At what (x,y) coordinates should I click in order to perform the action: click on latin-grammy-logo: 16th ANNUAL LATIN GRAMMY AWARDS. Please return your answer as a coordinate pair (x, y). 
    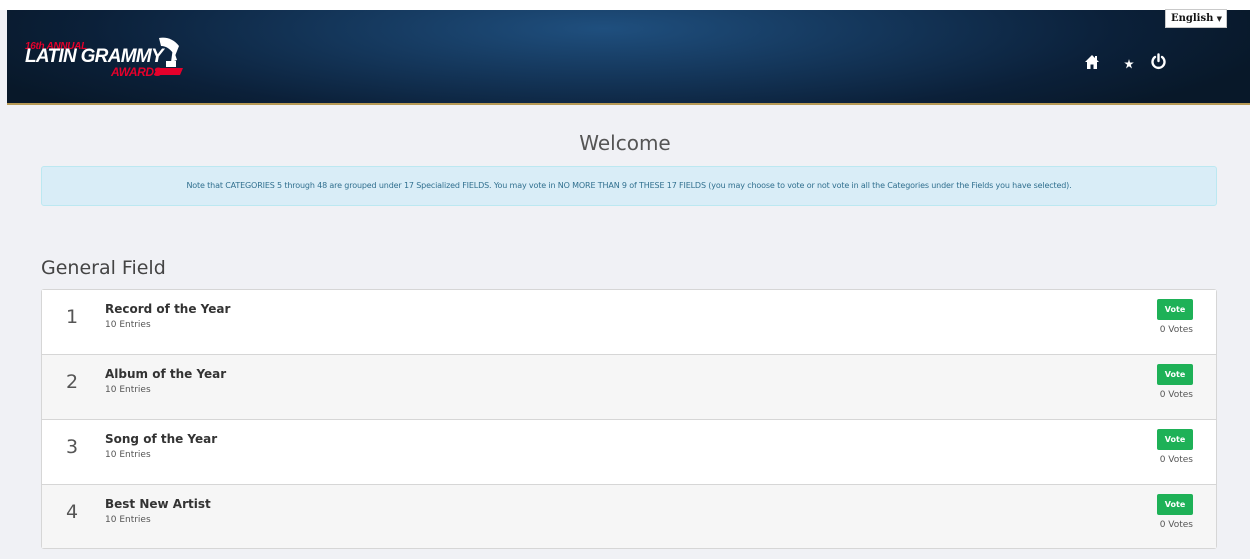
    Looking at the image, I should click on (105, 57).